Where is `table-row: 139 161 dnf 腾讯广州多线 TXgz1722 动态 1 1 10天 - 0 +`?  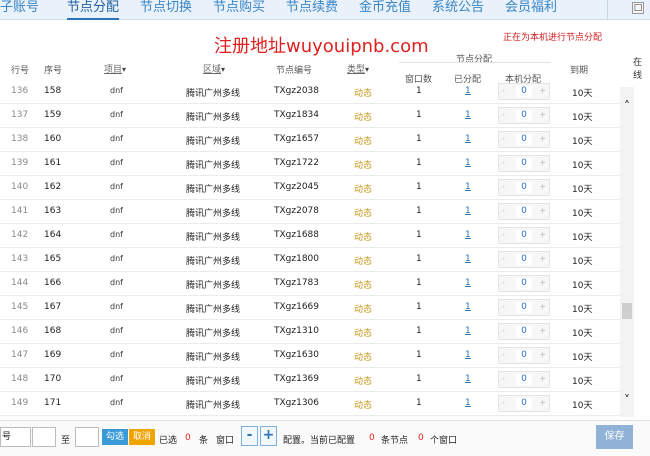
table-row: 139 161 dnf 腾讯广州多线 TXgz1722 动态 1 1 10天 - 0 + is located at coordinates (310, 164).